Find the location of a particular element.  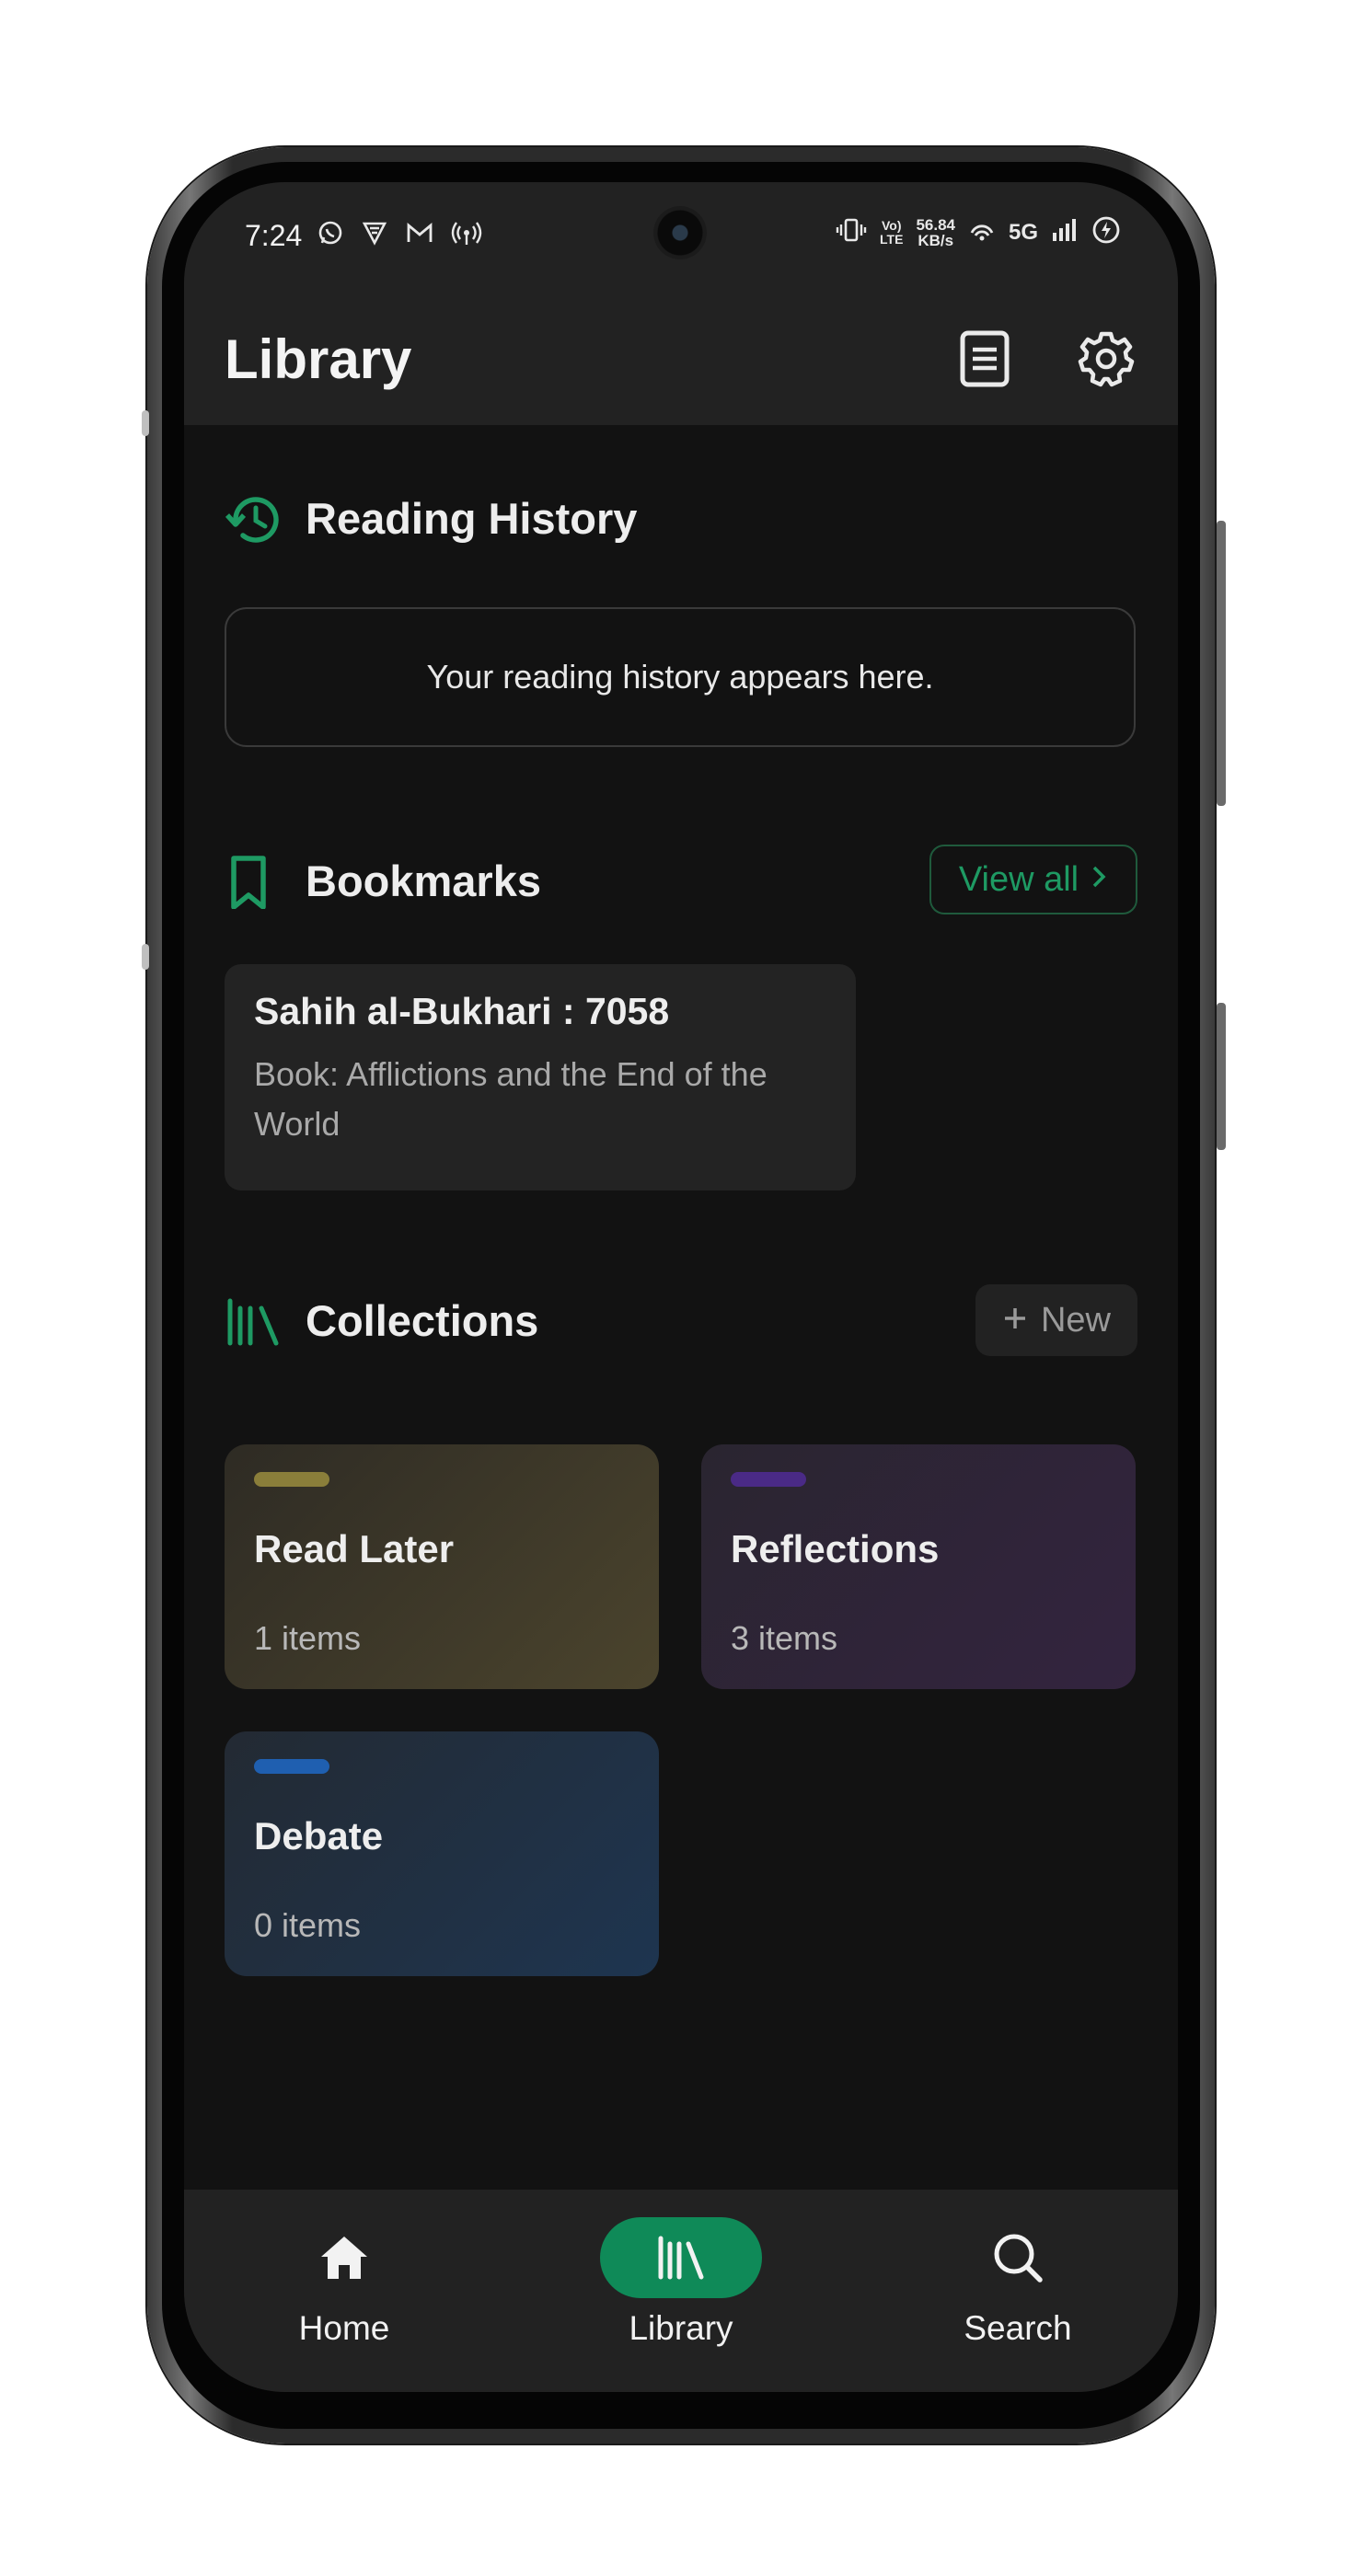

reading-history-empty-text: Your reading history appears here. is located at coordinates (680, 677).